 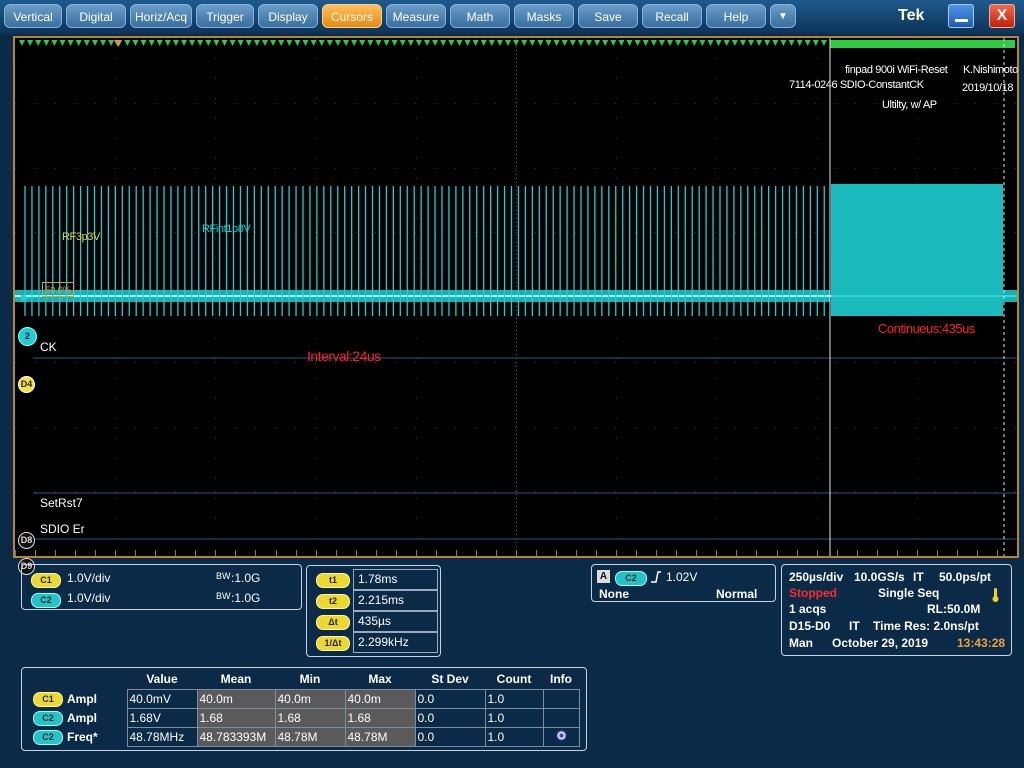 What do you see at coordinates (89, 598) in the screenshot?
I see `c2-scale: 1.0V/div` at bounding box center [89, 598].